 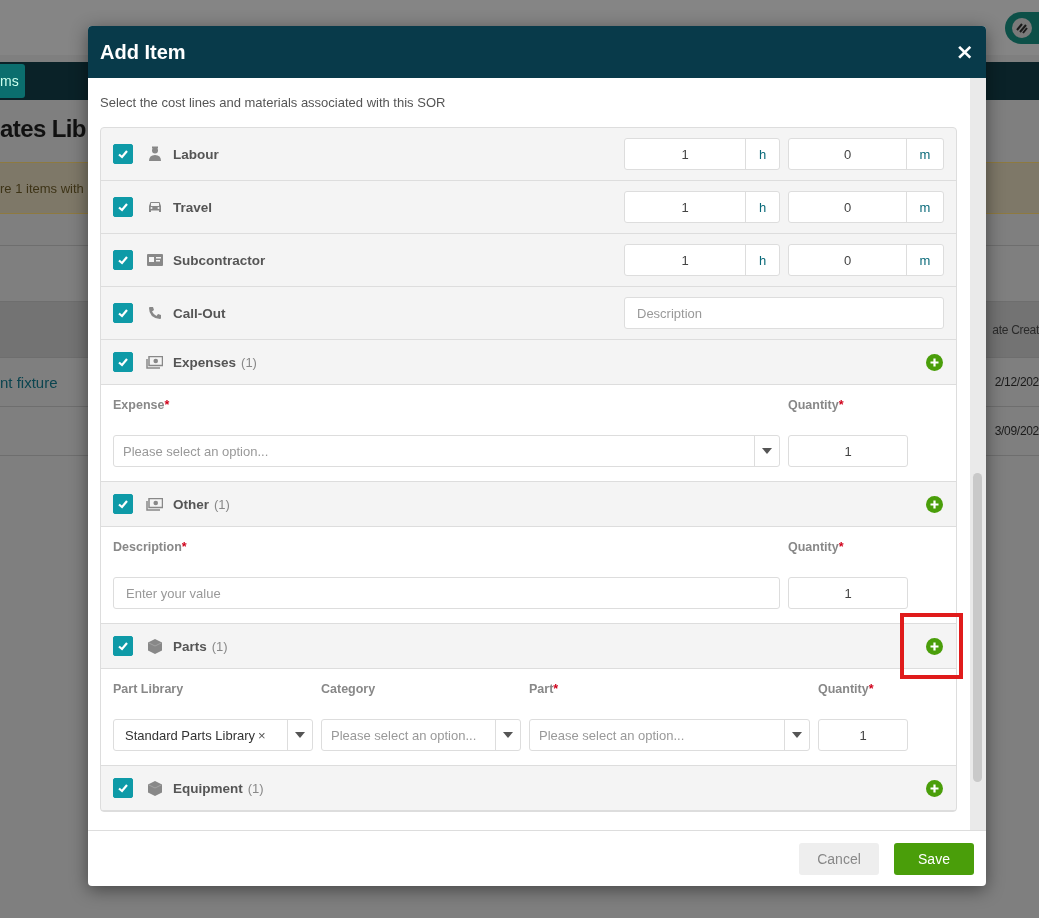 I want to click on cost-line-label: Travel, so click(x=193, y=207).